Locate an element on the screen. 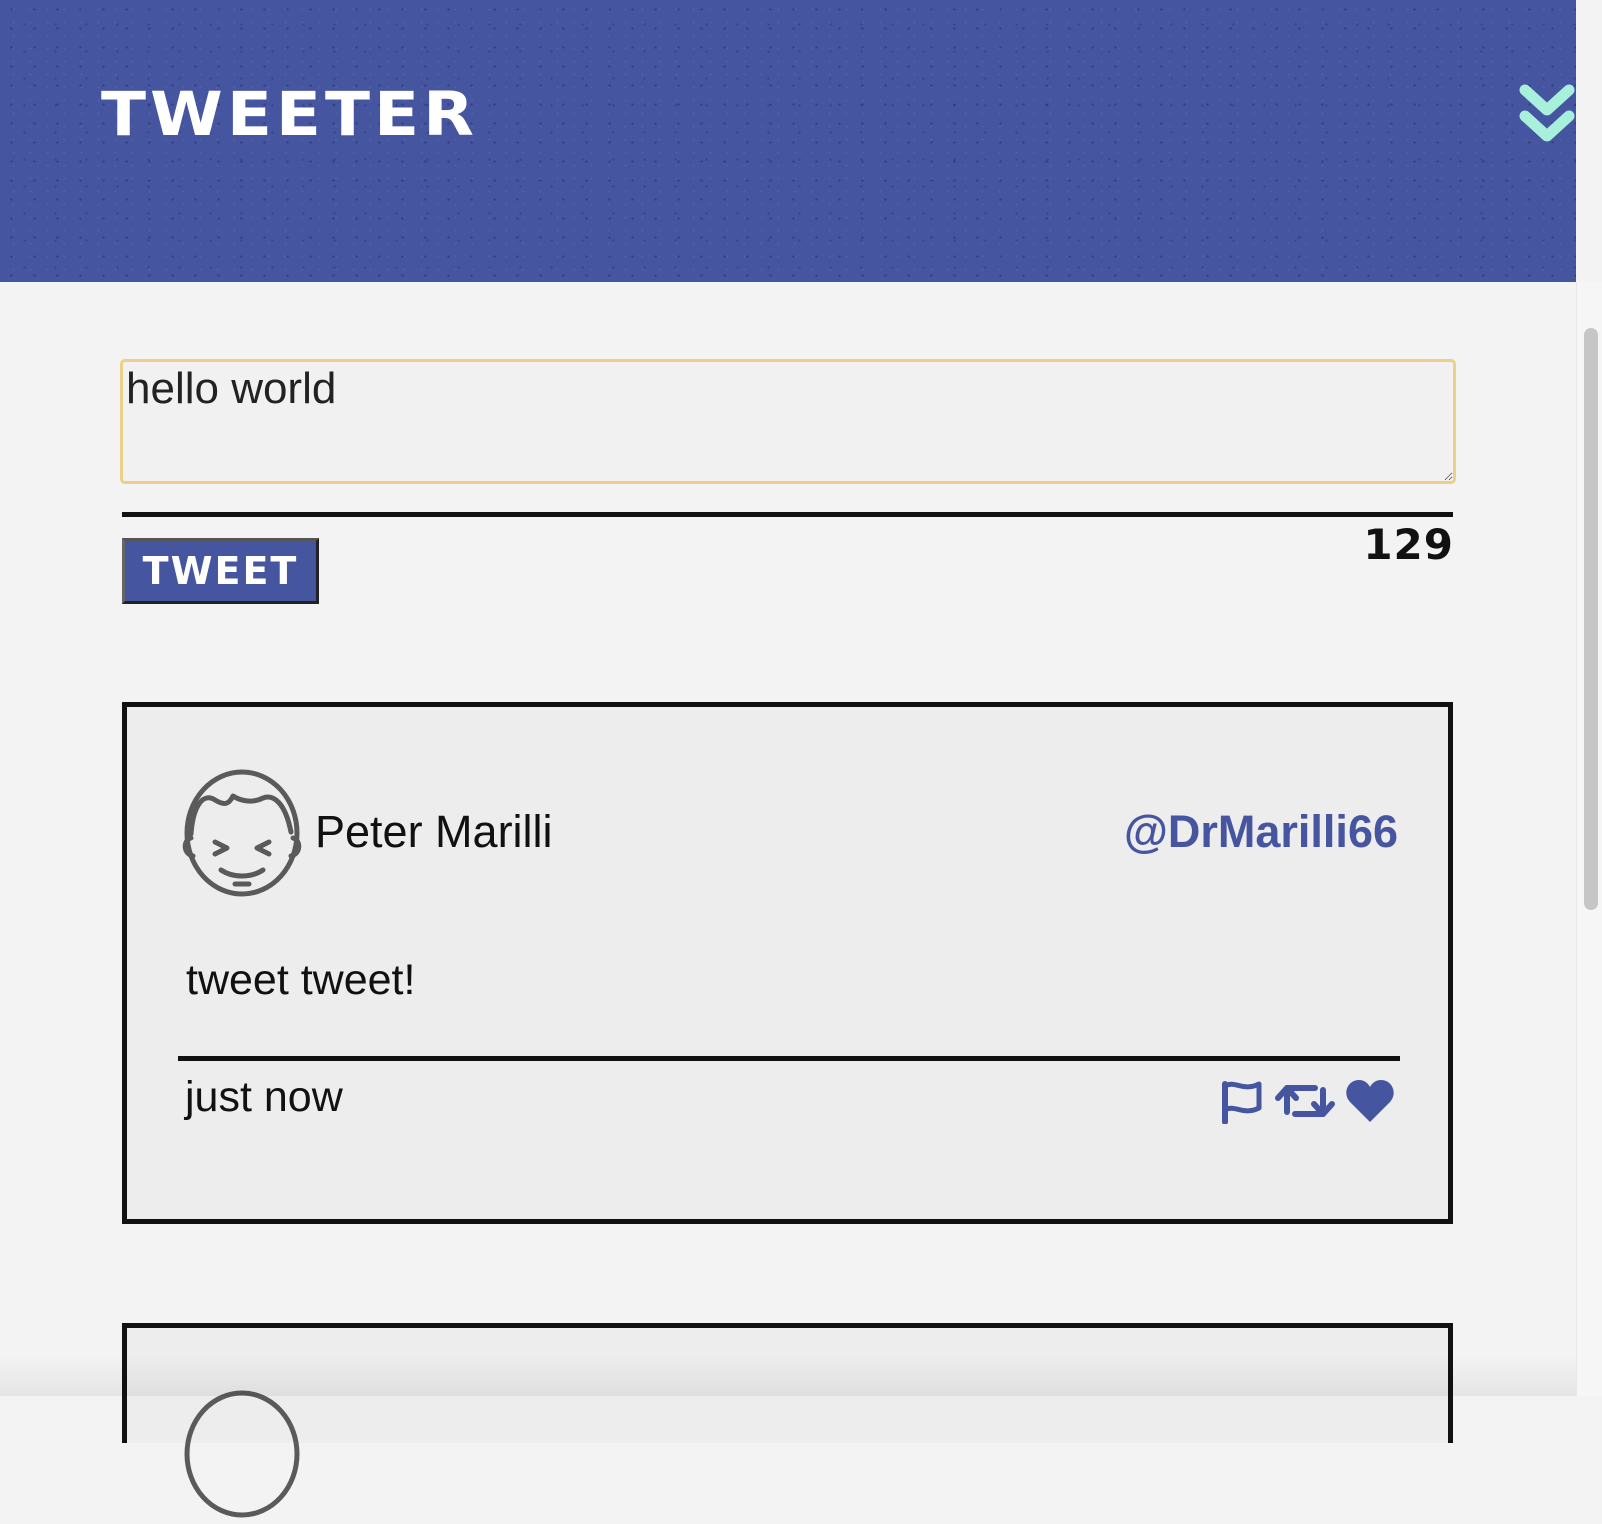 The height and width of the screenshot is (1524, 1602). flag-icon is located at coordinates (1242, 1103).